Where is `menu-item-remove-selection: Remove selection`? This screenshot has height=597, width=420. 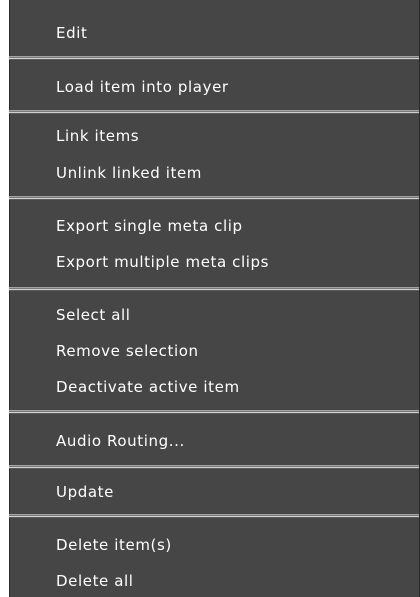 menu-item-remove-selection: Remove selection is located at coordinates (127, 351).